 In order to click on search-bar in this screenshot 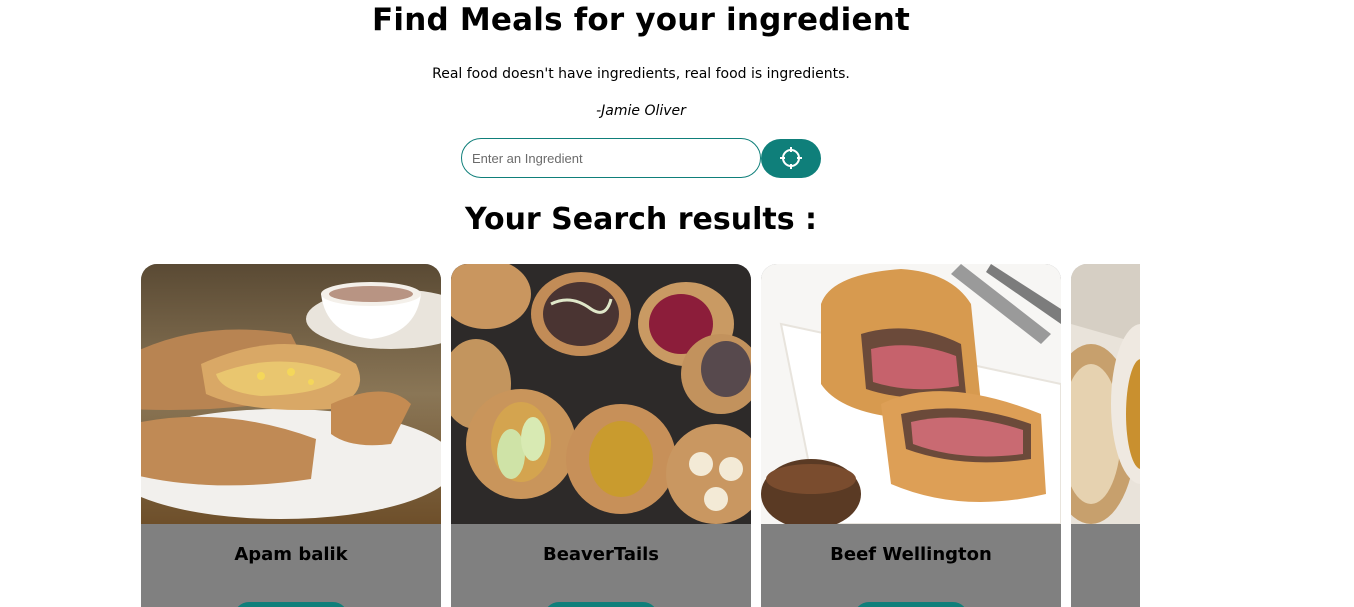, I will do `click(641, 158)`.